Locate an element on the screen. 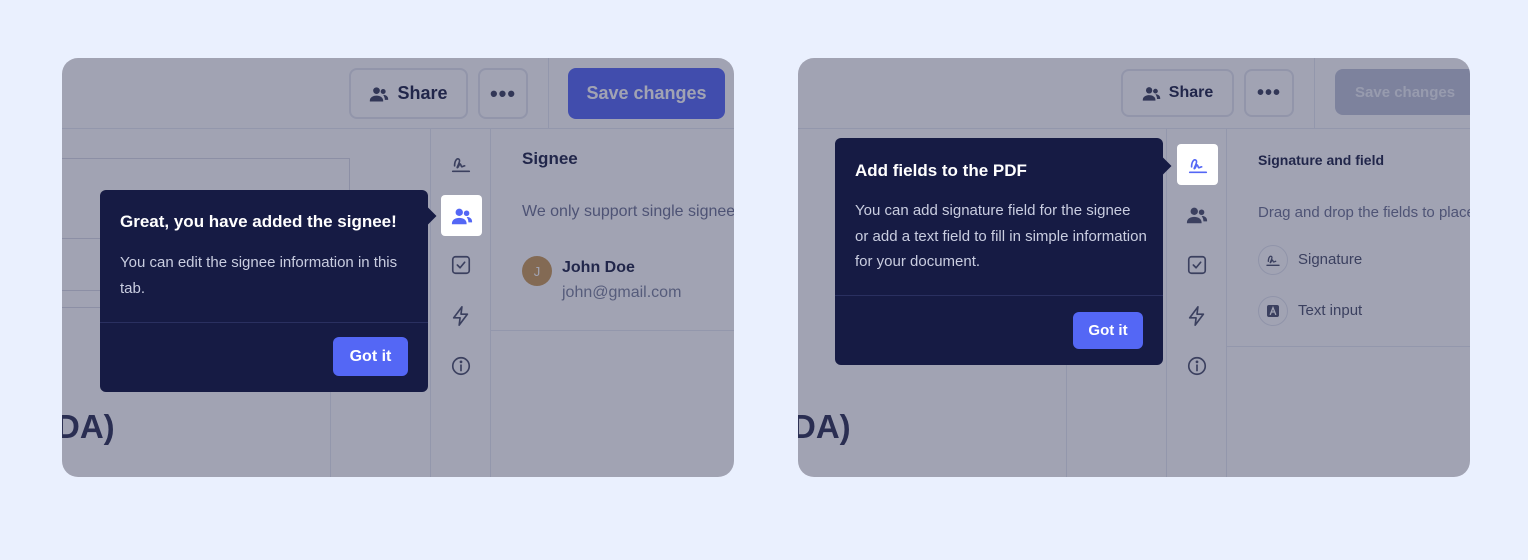 Image resolution: width=1528 pixels, height=560 pixels. text-input-icon is located at coordinates (1273, 311).